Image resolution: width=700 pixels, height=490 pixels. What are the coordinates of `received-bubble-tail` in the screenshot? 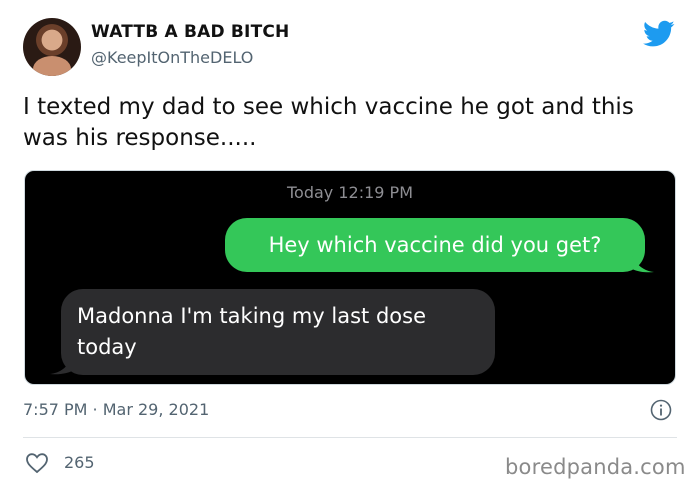 It's located at (61, 366).